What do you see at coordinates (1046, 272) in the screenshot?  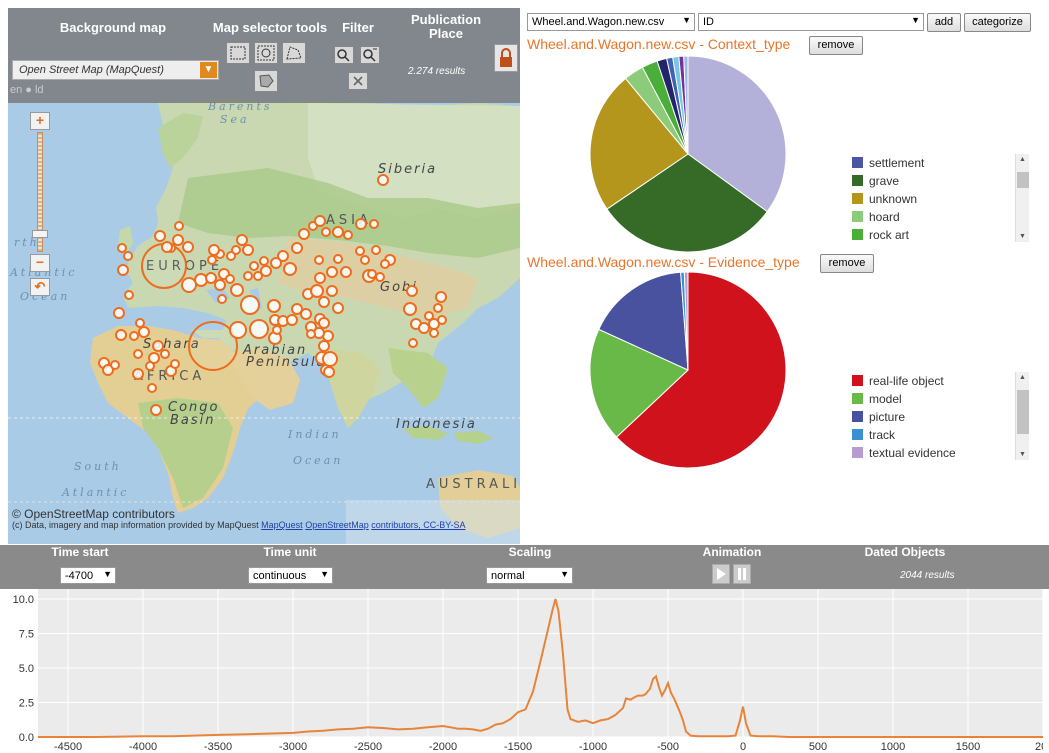 I see `page-scrollbar` at bounding box center [1046, 272].